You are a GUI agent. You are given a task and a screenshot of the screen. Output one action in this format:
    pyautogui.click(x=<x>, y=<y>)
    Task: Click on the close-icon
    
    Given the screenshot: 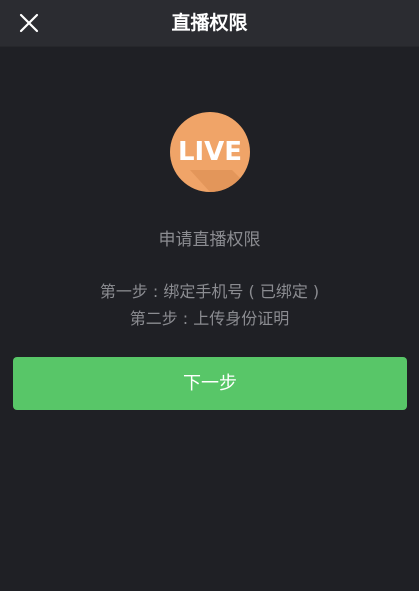 What is the action you would take?
    pyautogui.click(x=29, y=23)
    